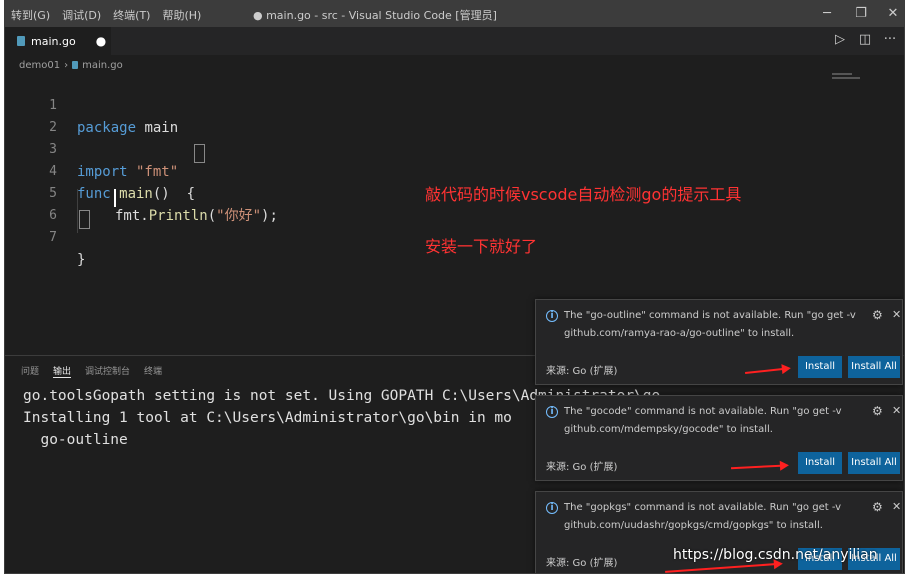 The image size is (905, 574). What do you see at coordinates (75, 440) in the screenshot?
I see `output-line: go-outline` at bounding box center [75, 440].